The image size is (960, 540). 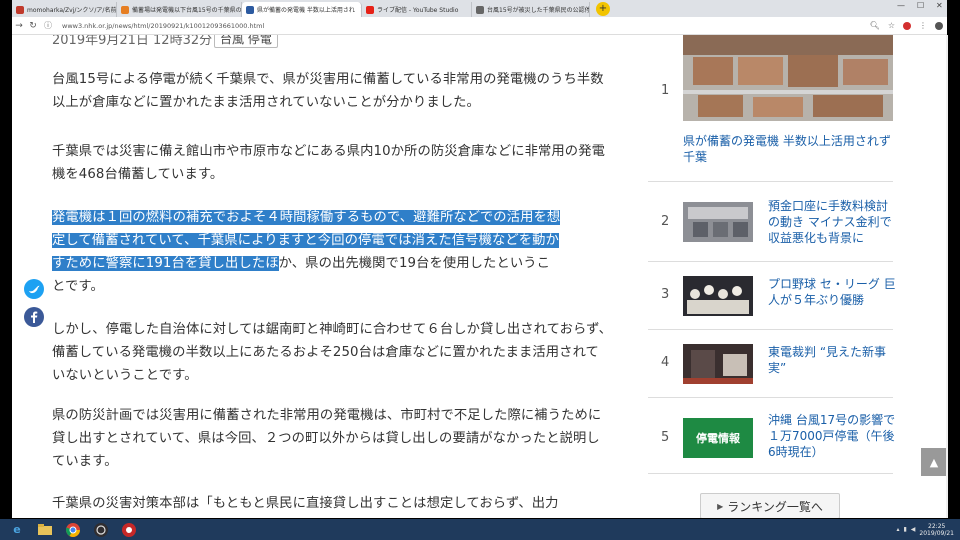 I want to click on youtube-icon, so click(x=370, y=9).